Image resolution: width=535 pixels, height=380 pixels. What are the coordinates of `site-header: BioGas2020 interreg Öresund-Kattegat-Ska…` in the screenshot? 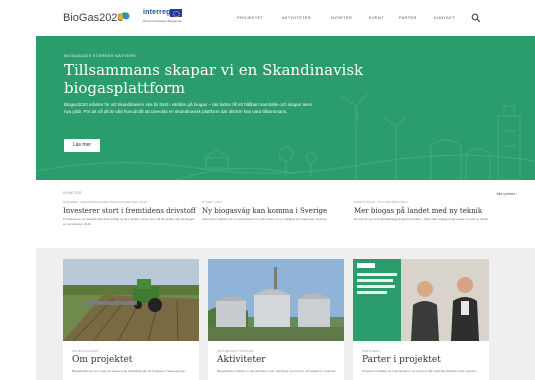 It's located at (267, 18).